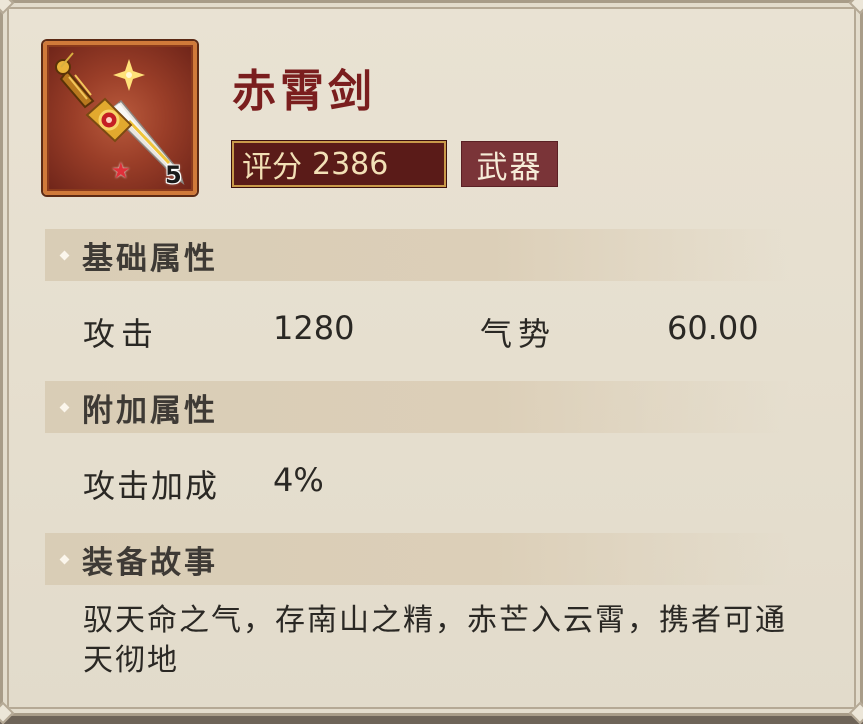 Image resolution: width=863 pixels, height=724 pixels. Describe the element at coordinates (298, 480) in the screenshot. I see `stat-value-attack-bonus: 4%` at that location.